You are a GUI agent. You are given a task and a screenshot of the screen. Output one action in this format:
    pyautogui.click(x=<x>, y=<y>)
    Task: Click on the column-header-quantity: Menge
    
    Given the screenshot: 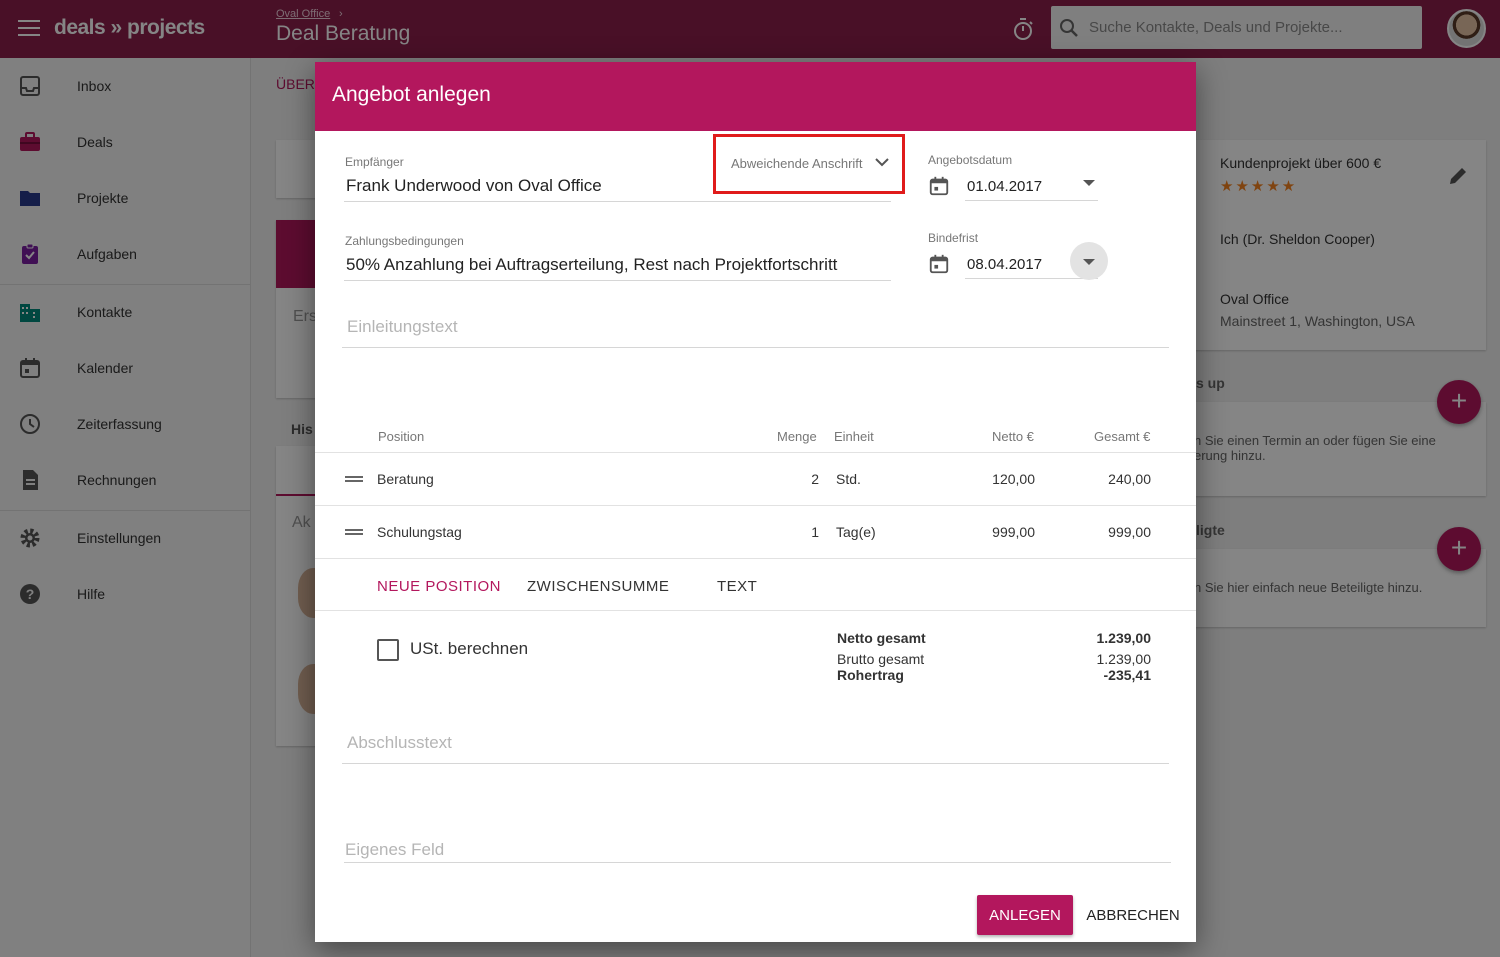 What is the action you would take?
    pyautogui.click(x=797, y=436)
    